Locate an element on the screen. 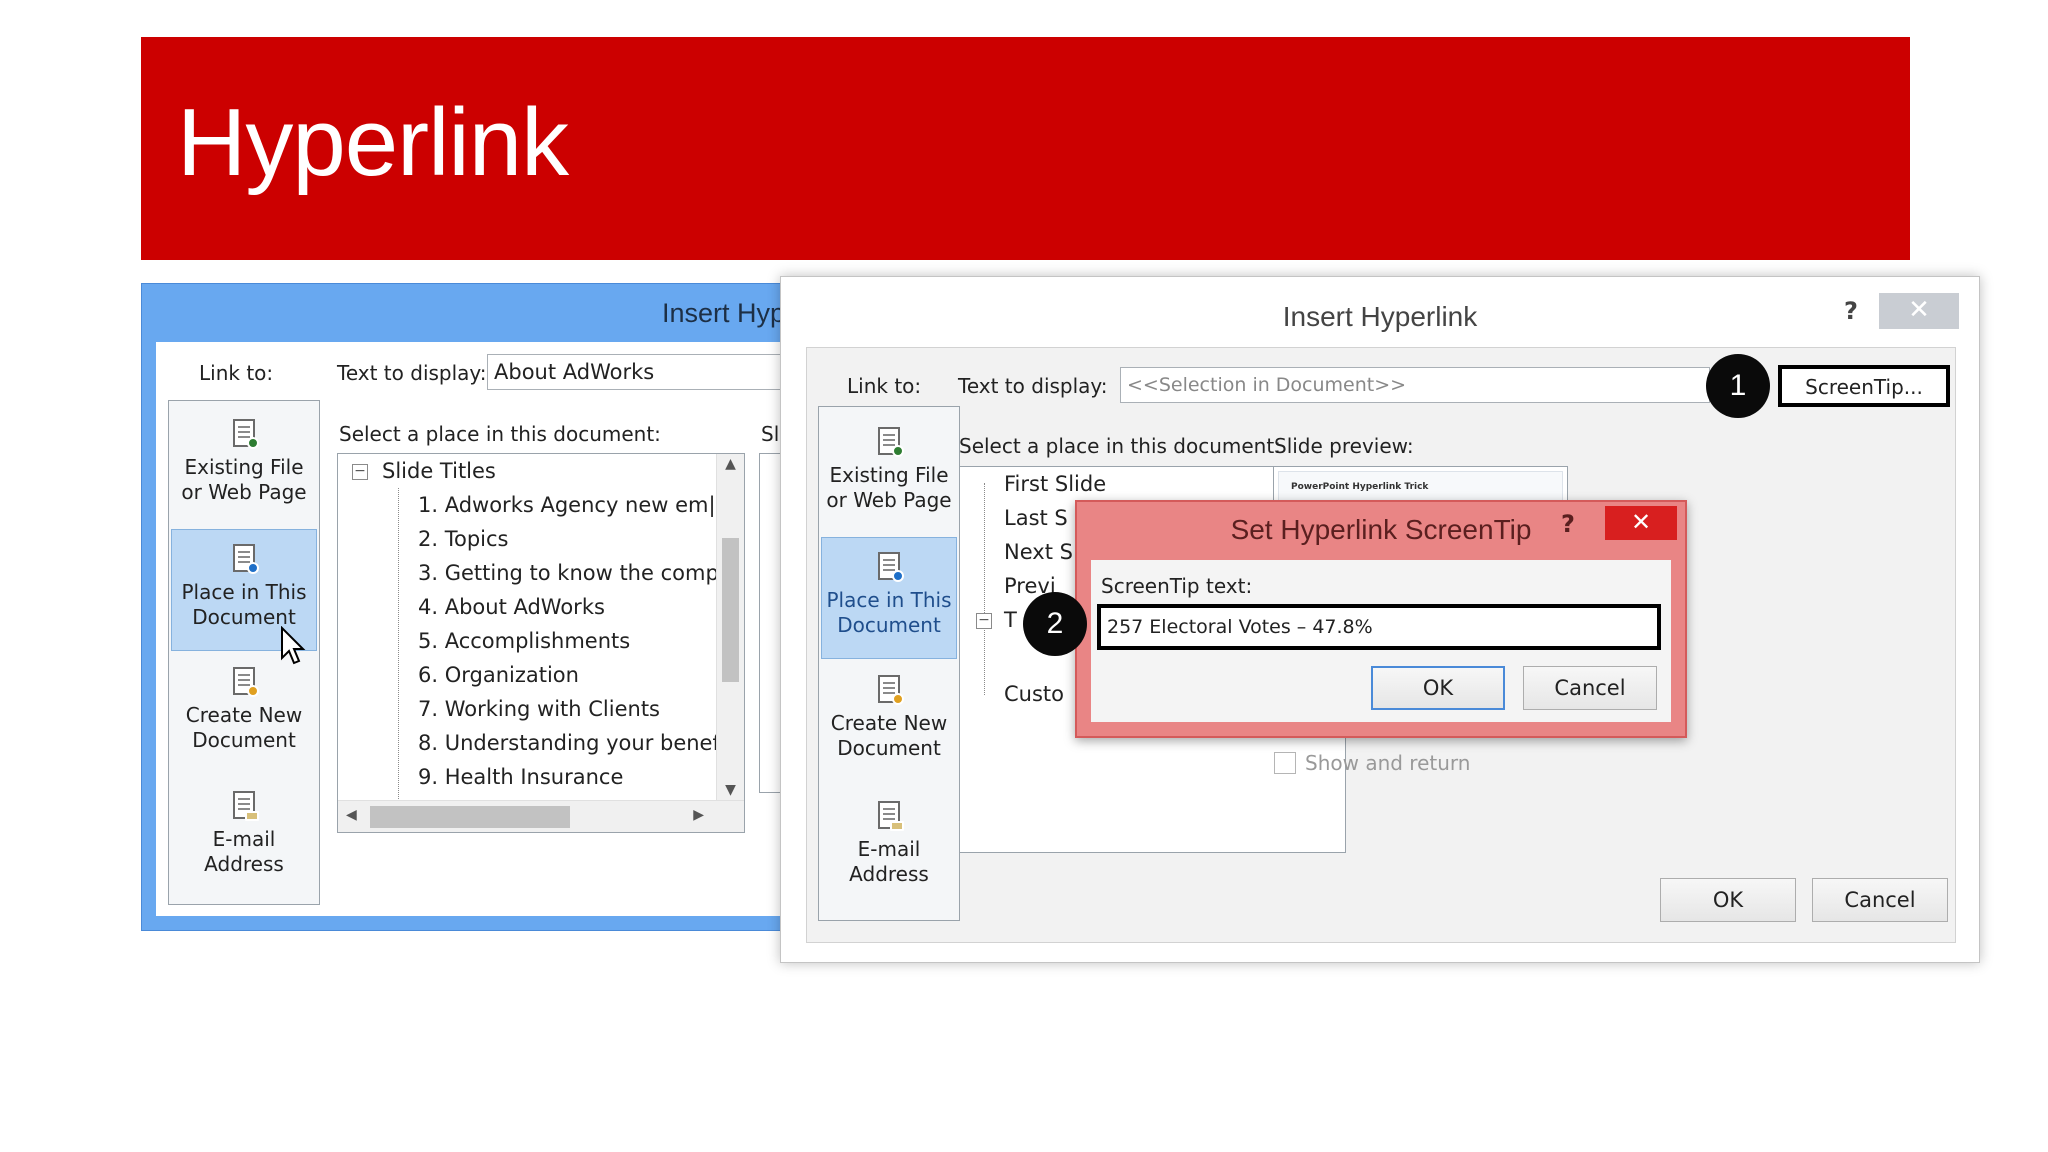  link-place-in-this-document: Place in This Document is located at coordinates (889, 598).